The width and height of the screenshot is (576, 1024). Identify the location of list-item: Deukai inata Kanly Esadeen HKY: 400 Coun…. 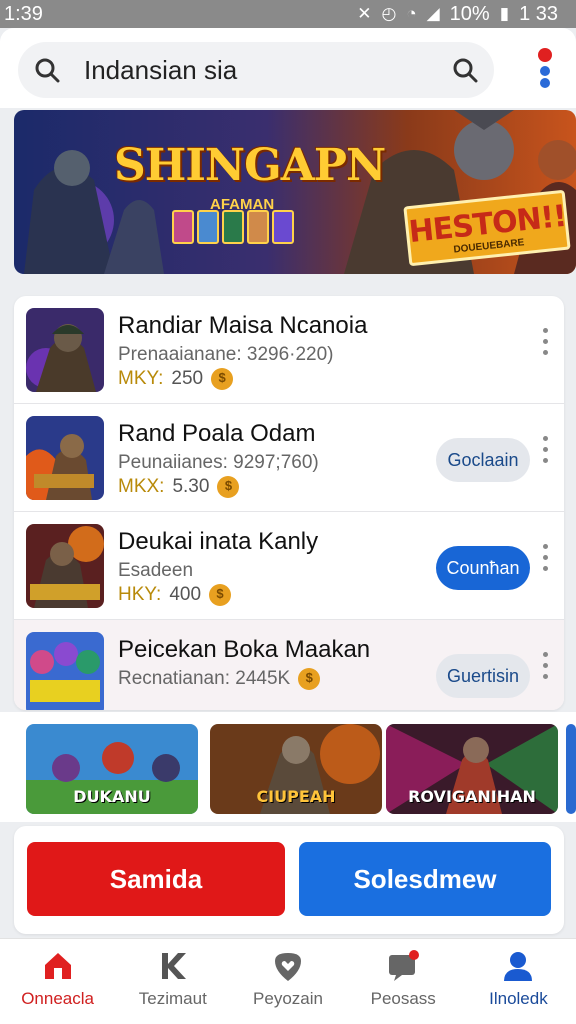
(289, 566).